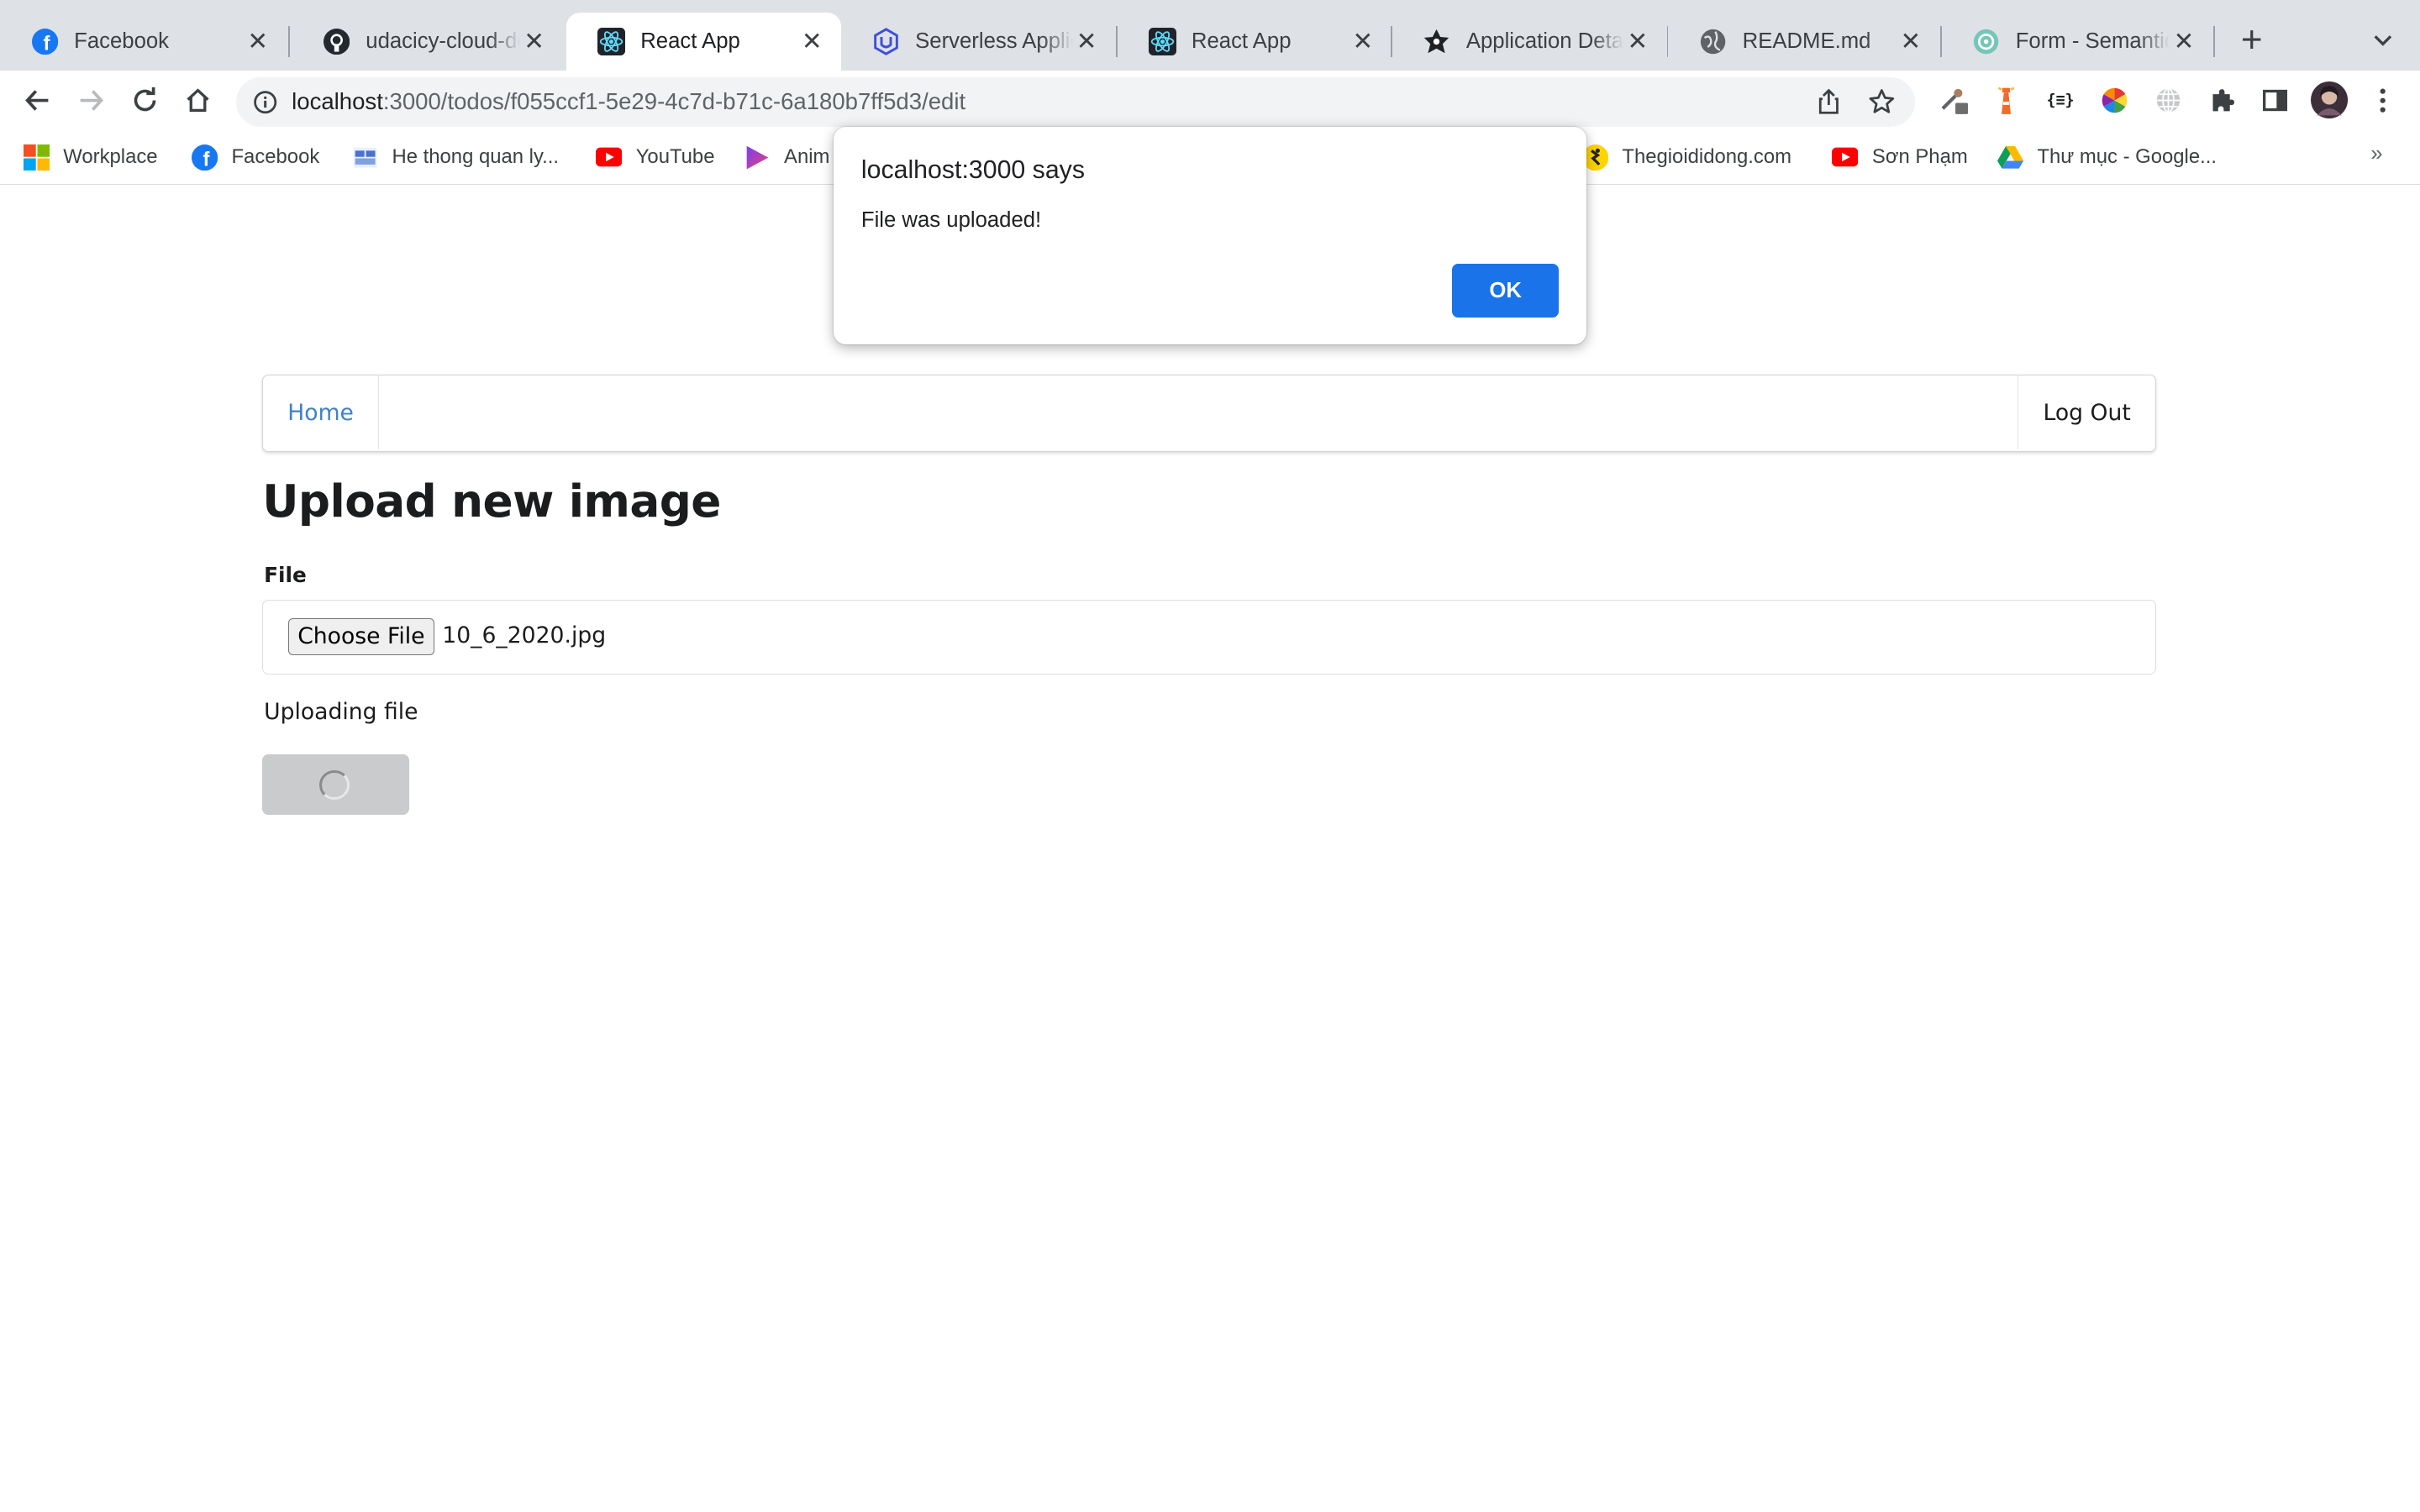 Image resolution: width=2420 pixels, height=1512 pixels. What do you see at coordinates (443, 41) in the screenshot?
I see `tab-title: udacicy-cloud-de` at bounding box center [443, 41].